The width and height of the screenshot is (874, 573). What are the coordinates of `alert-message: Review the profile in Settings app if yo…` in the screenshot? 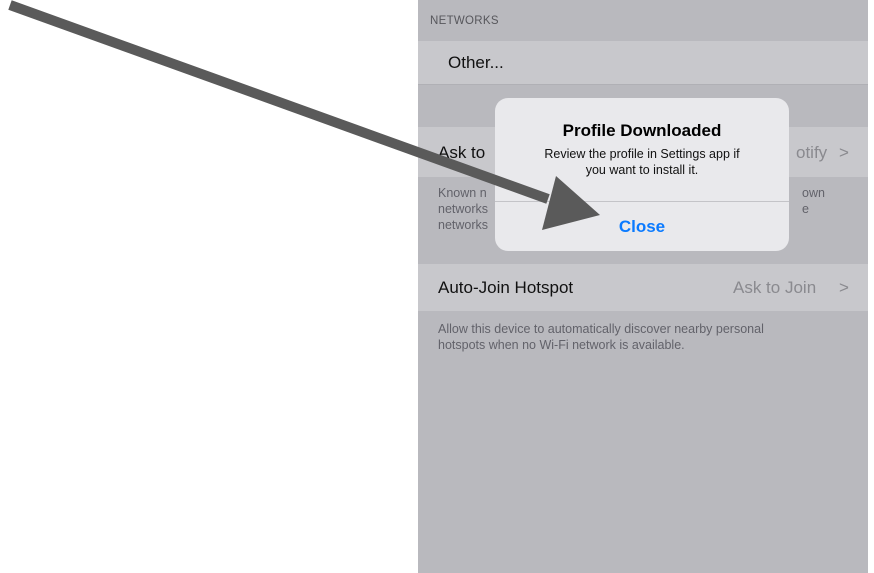 It's located at (642, 162).